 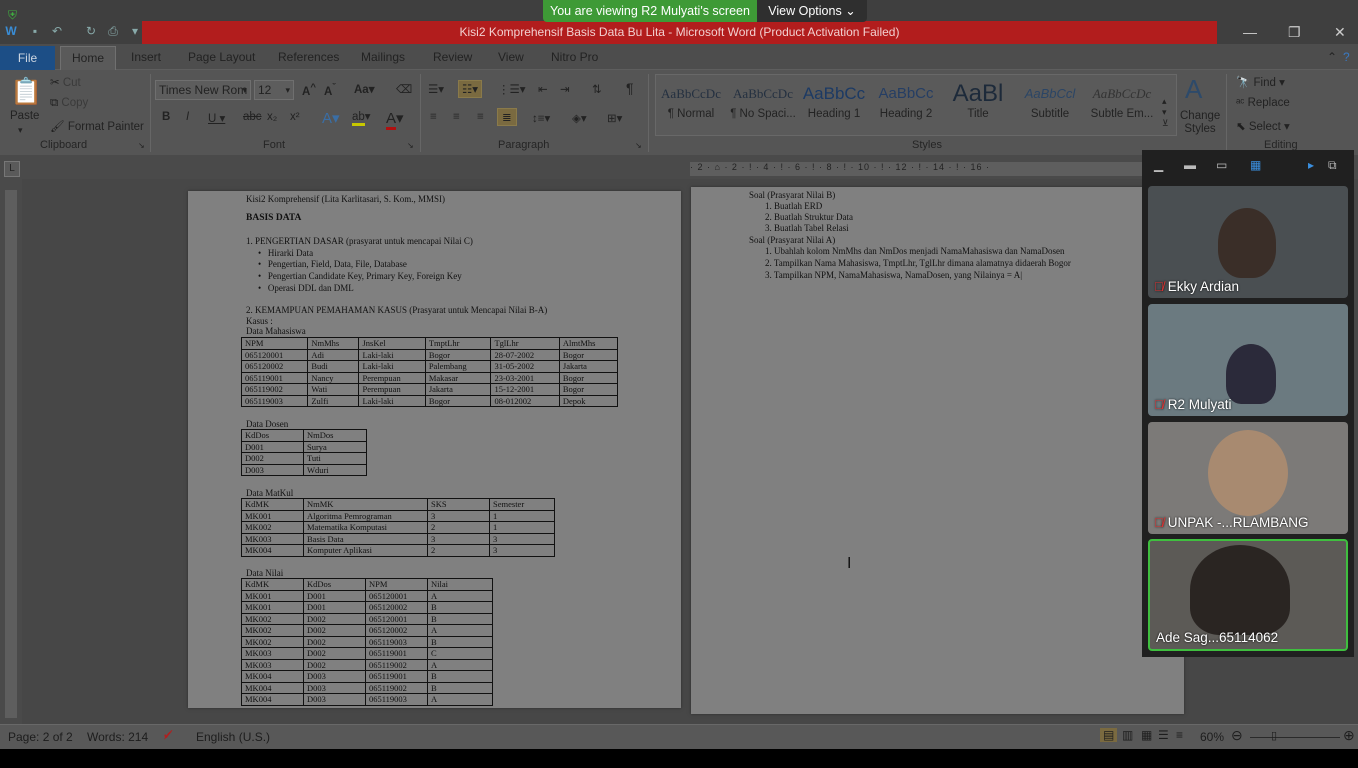 I want to click on tab-file: File, so click(x=27, y=58).